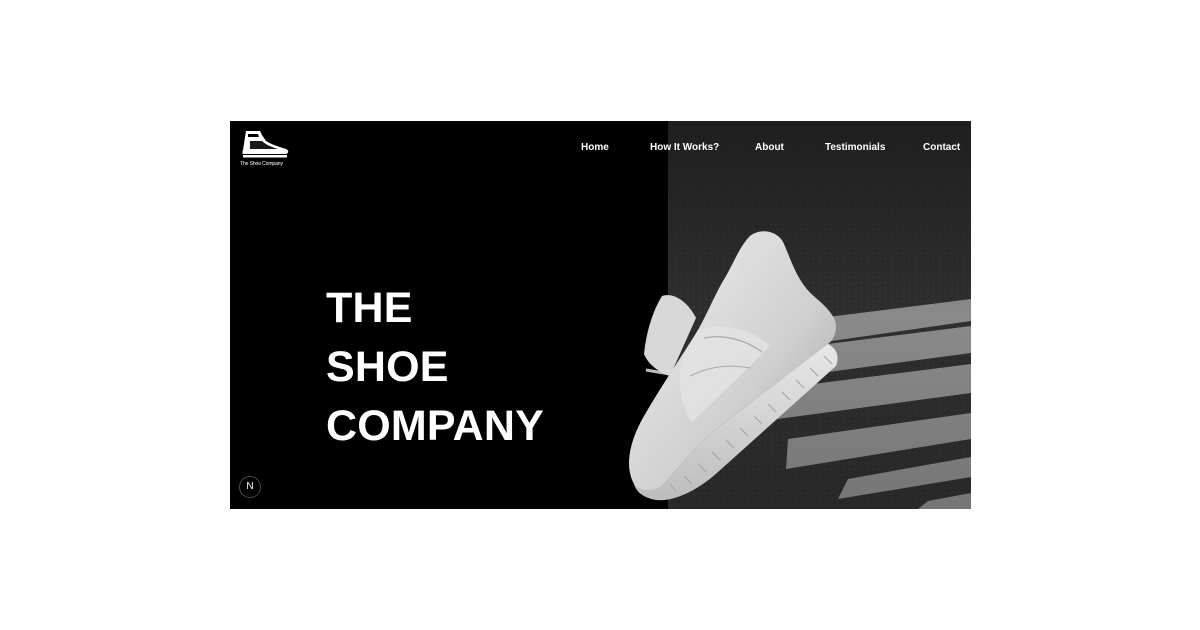 The image size is (1200, 630). What do you see at coordinates (369, 308) in the screenshot?
I see `hero-title-line-1: THE` at bounding box center [369, 308].